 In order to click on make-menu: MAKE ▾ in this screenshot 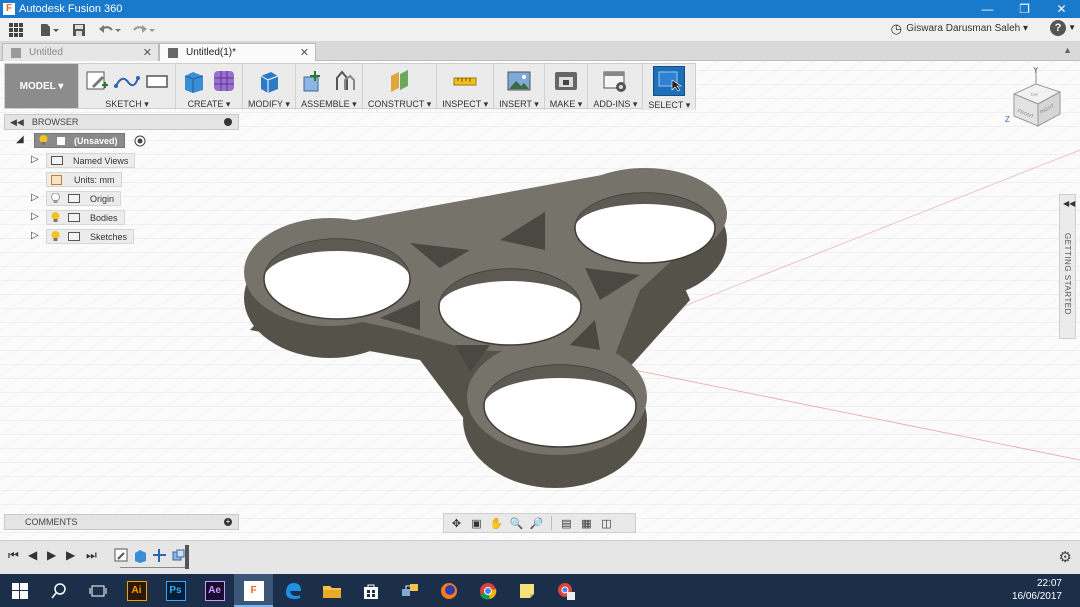, I will do `click(566, 104)`.